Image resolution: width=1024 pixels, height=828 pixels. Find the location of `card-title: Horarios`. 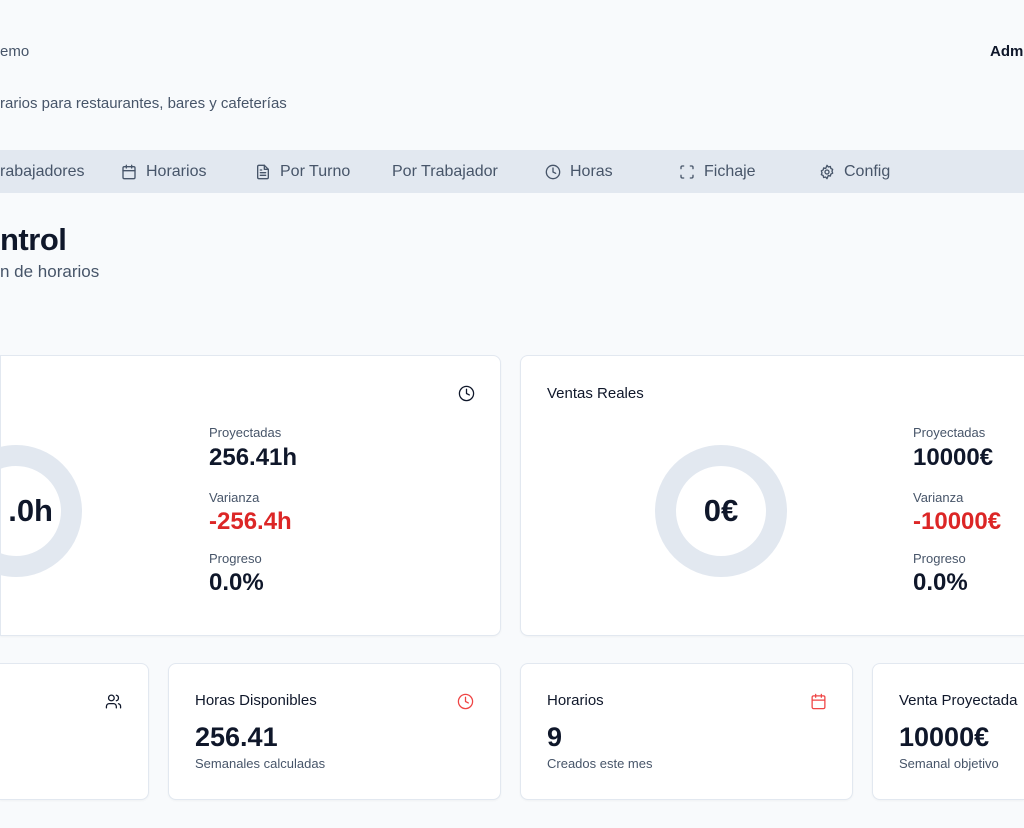

card-title: Horarios is located at coordinates (575, 700).